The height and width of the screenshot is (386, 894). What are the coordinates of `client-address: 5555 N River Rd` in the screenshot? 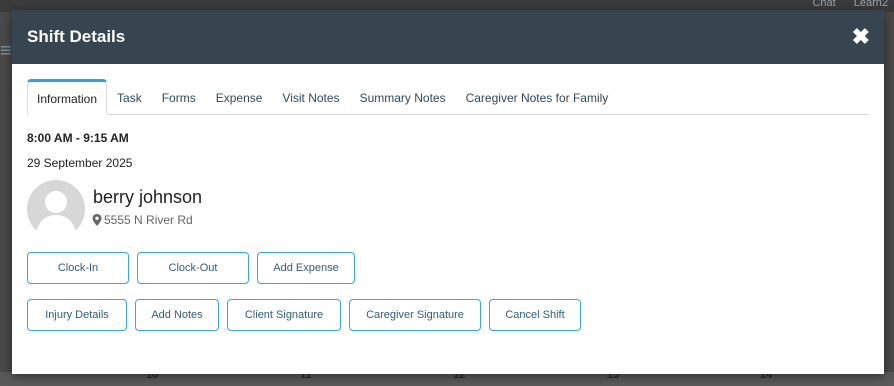 It's located at (142, 220).